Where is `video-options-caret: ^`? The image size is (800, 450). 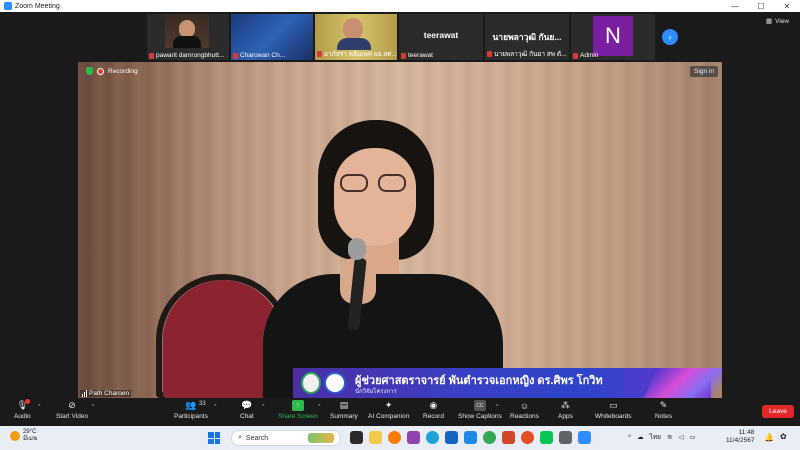
video-options-caret: ^ is located at coordinates (93, 407).